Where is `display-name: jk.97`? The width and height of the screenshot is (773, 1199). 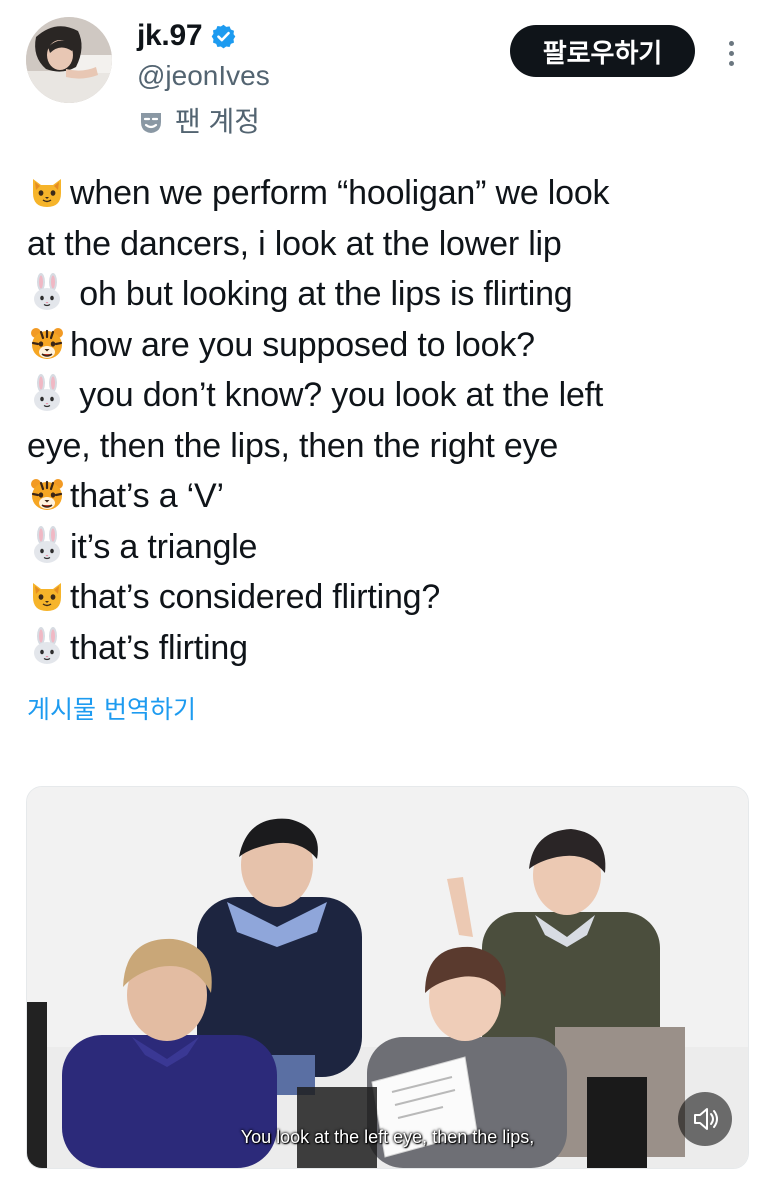
display-name: jk.97 is located at coordinates (187, 36).